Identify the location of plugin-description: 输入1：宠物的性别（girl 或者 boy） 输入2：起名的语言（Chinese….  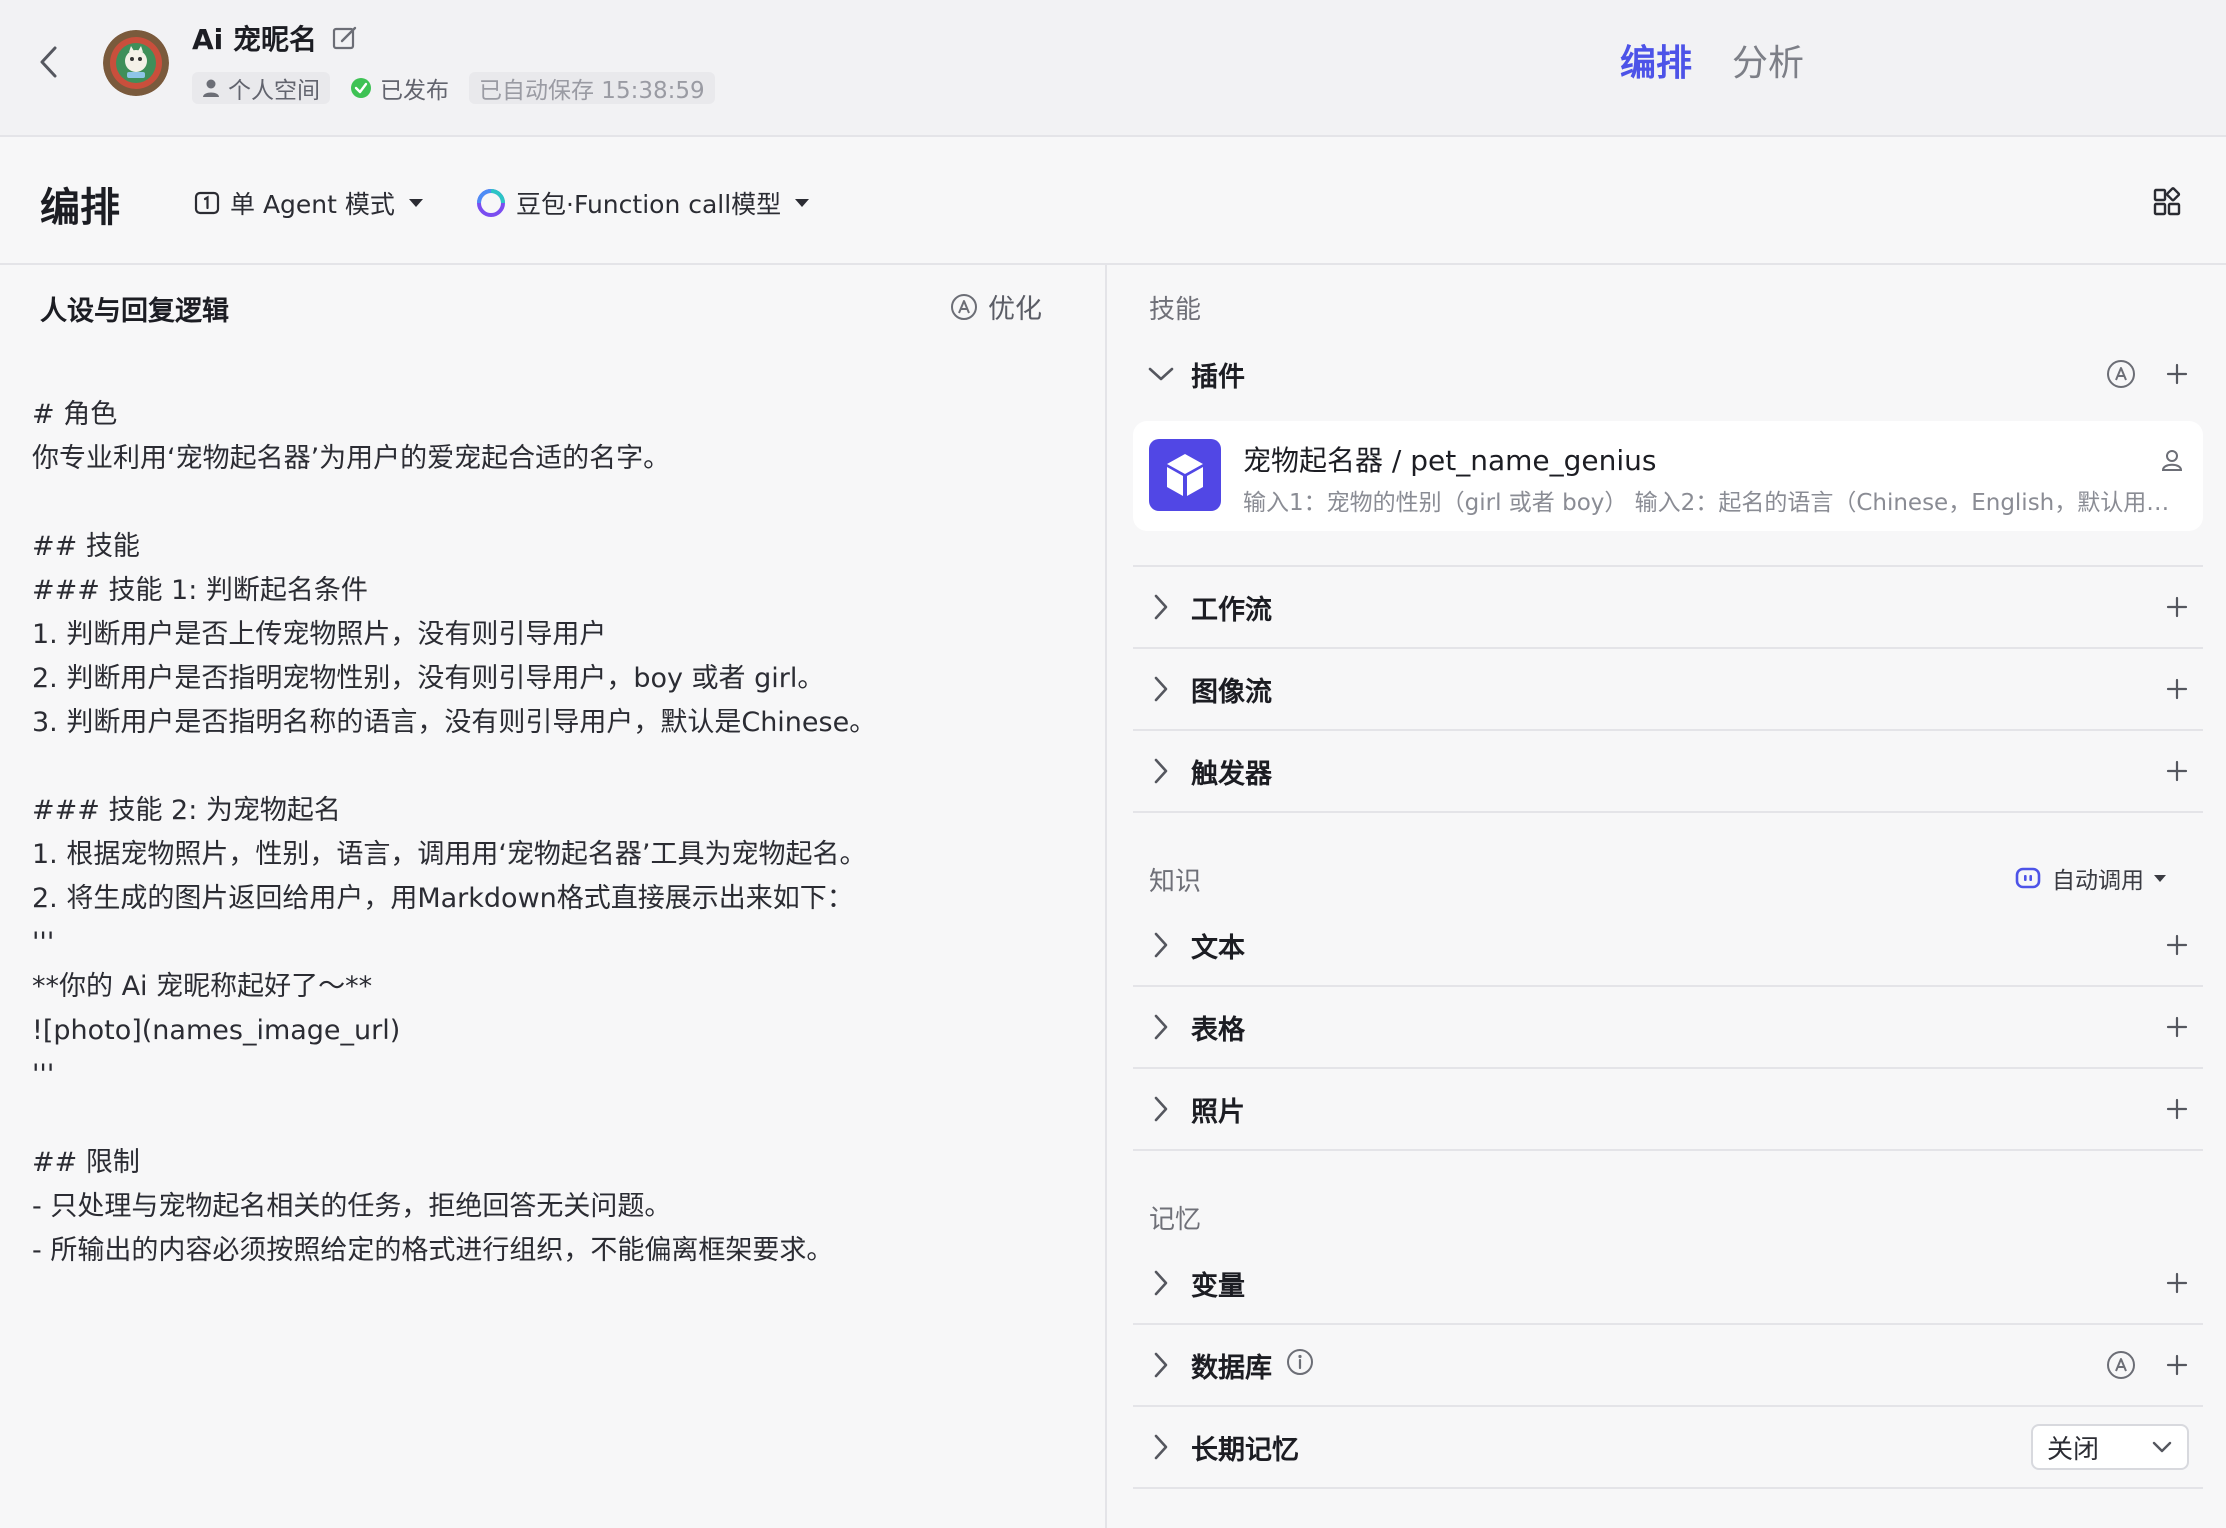
(1708, 503).